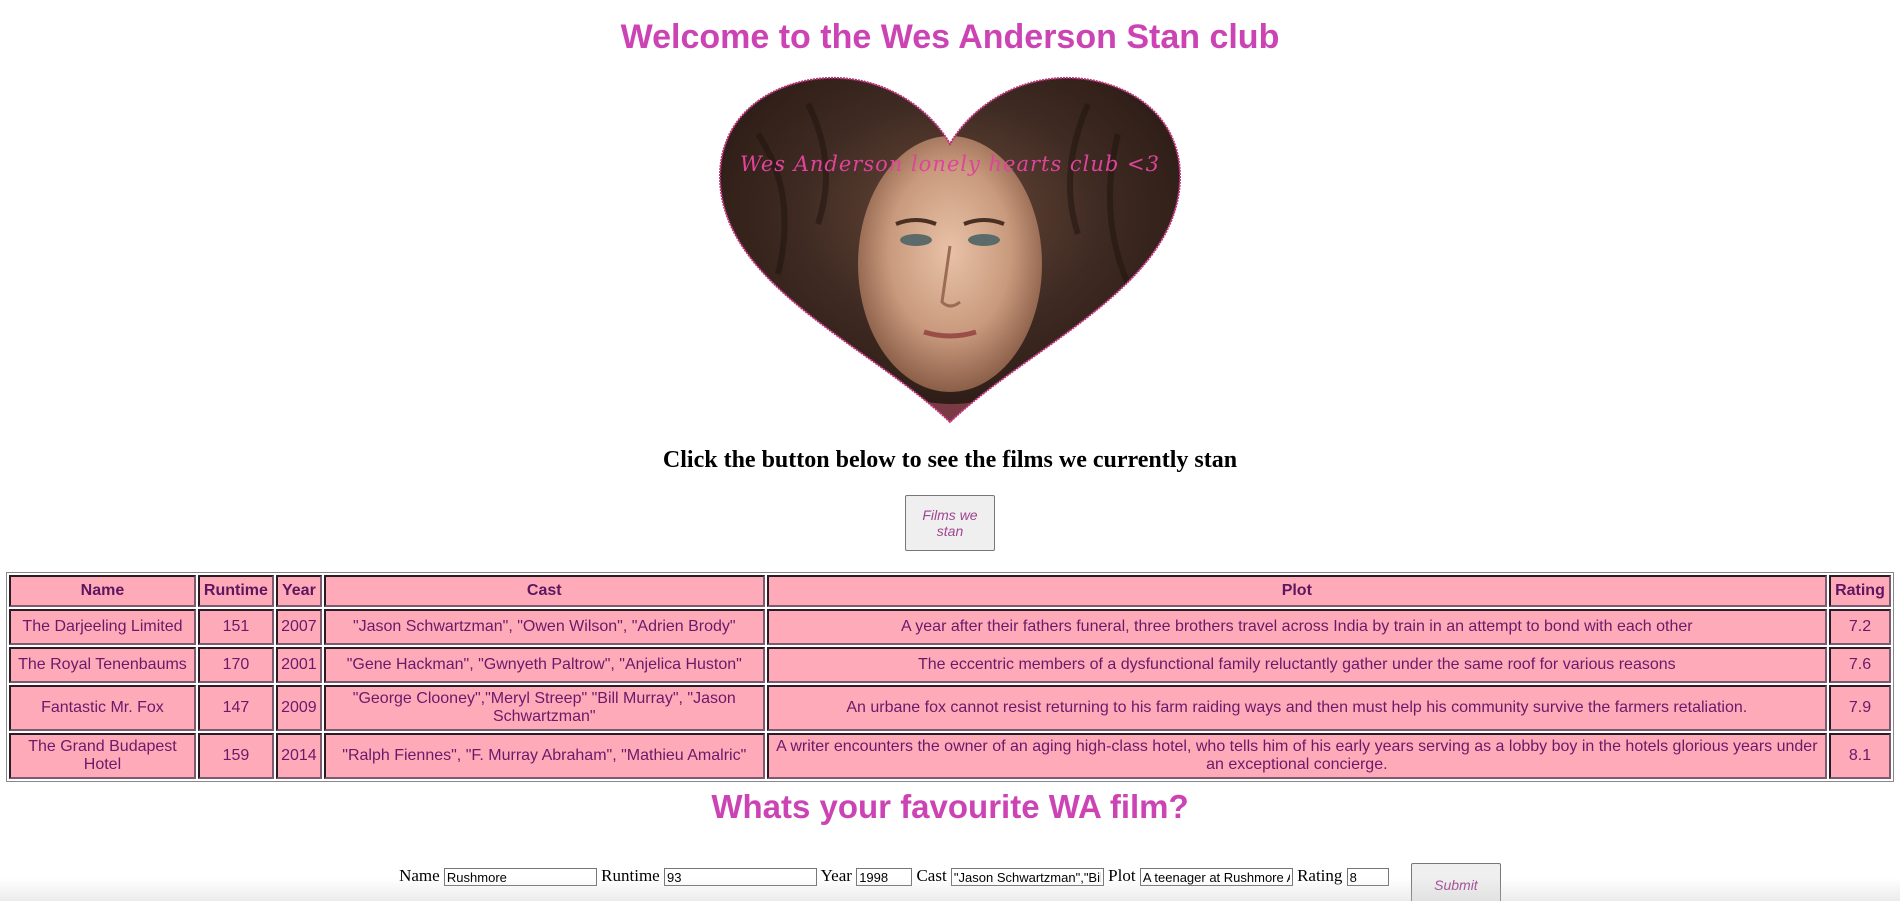  What do you see at coordinates (419, 875) in the screenshot?
I see `name-label: Name` at bounding box center [419, 875].